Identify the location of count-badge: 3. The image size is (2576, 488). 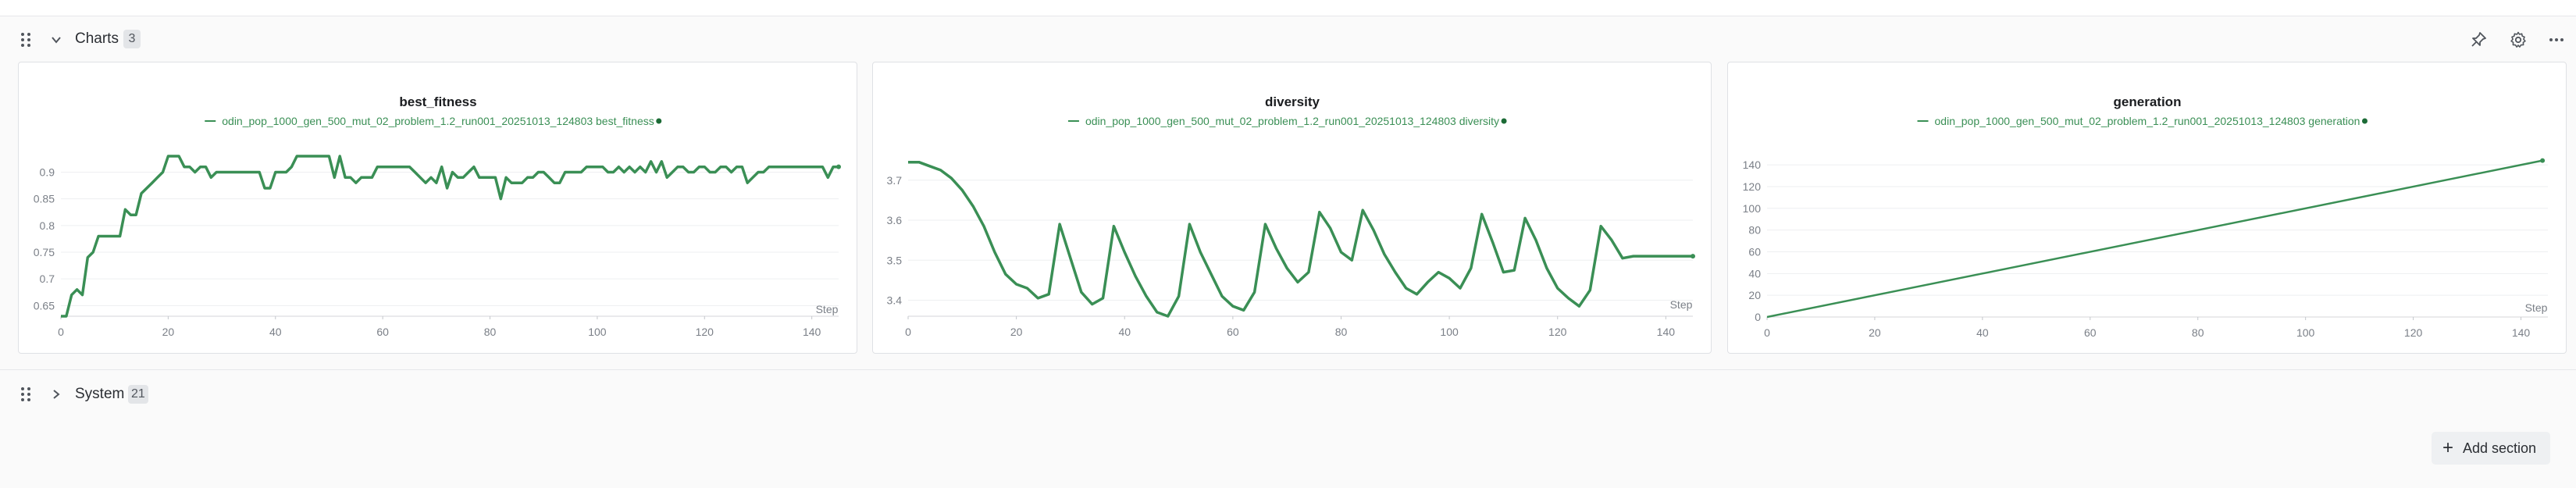
(132, 39).